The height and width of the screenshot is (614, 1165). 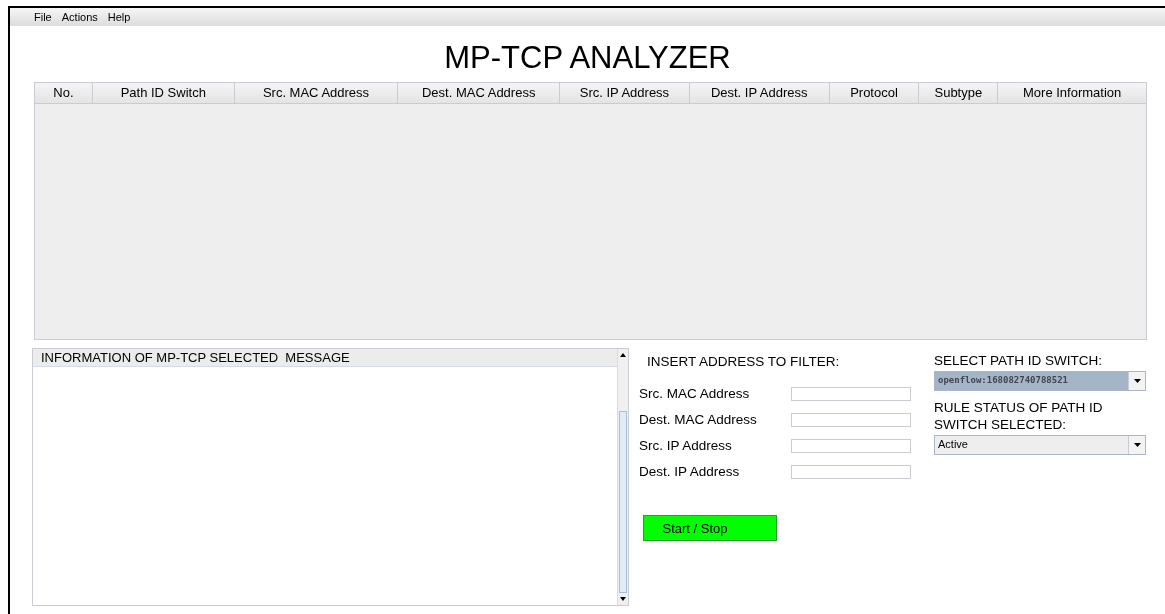 I want to click on switch-dropdown: openflow:168082740788521, so click(x=1040, y=381).